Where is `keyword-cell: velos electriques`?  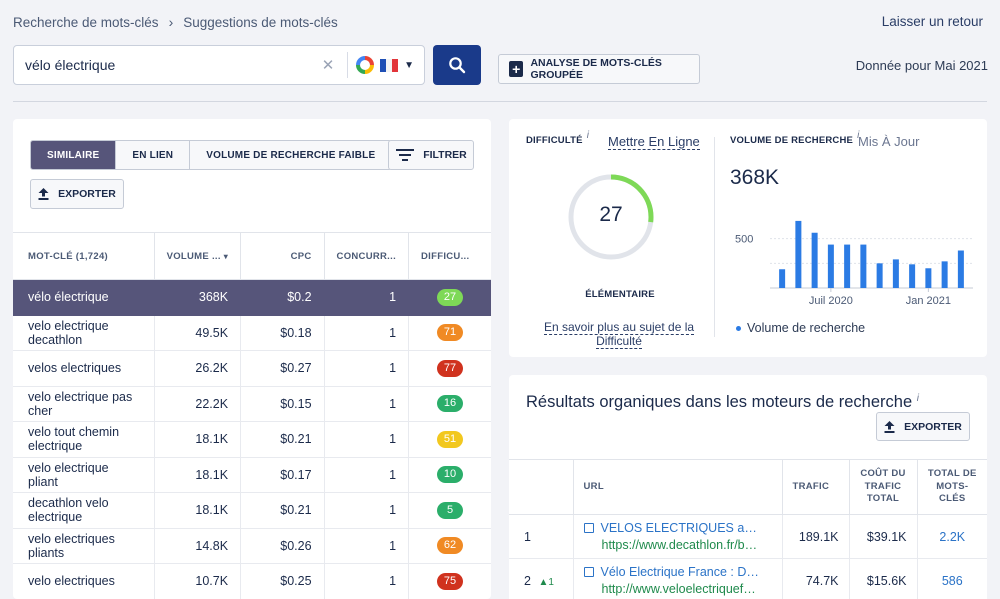 keyword-cell: velos electriques is located at coordinates (84, 368).